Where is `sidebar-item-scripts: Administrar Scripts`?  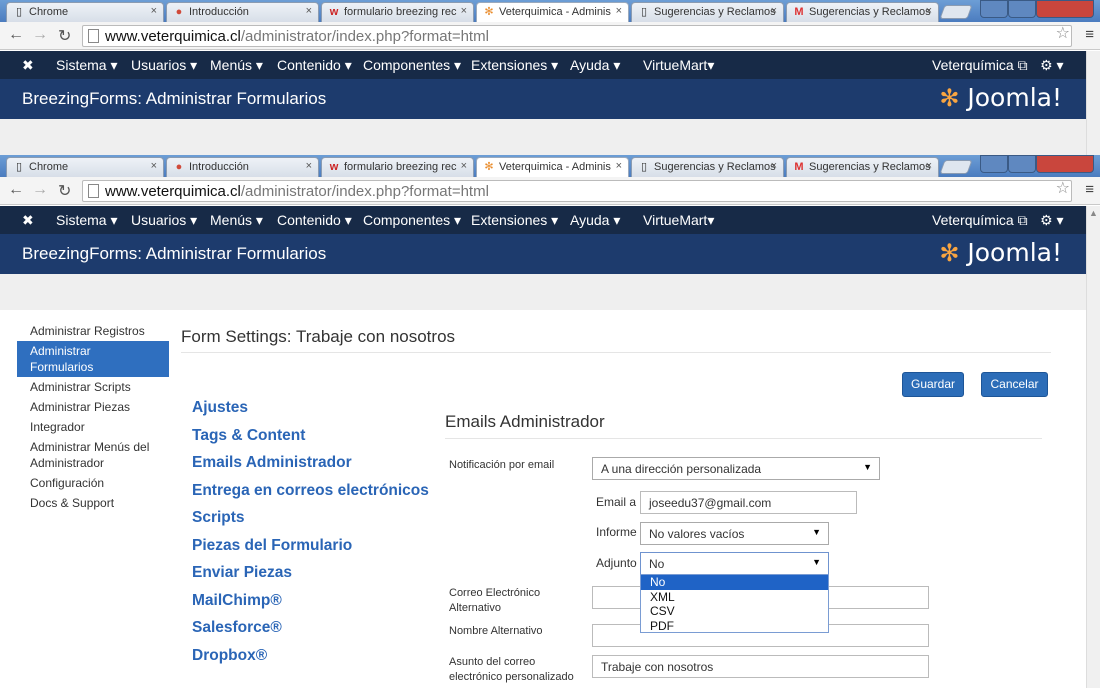
sidebar-item-scripts: Administrar Scripts is located at coordinates (93, 387).